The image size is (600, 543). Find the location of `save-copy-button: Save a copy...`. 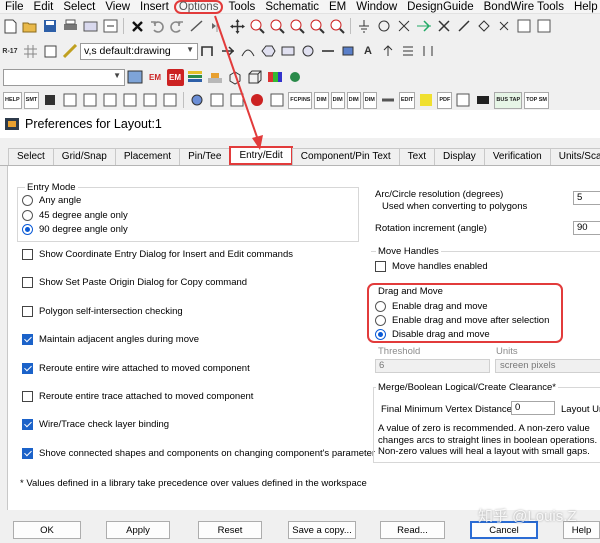

save-copy-button: Save a copy... is located at coordinates (322, 530).